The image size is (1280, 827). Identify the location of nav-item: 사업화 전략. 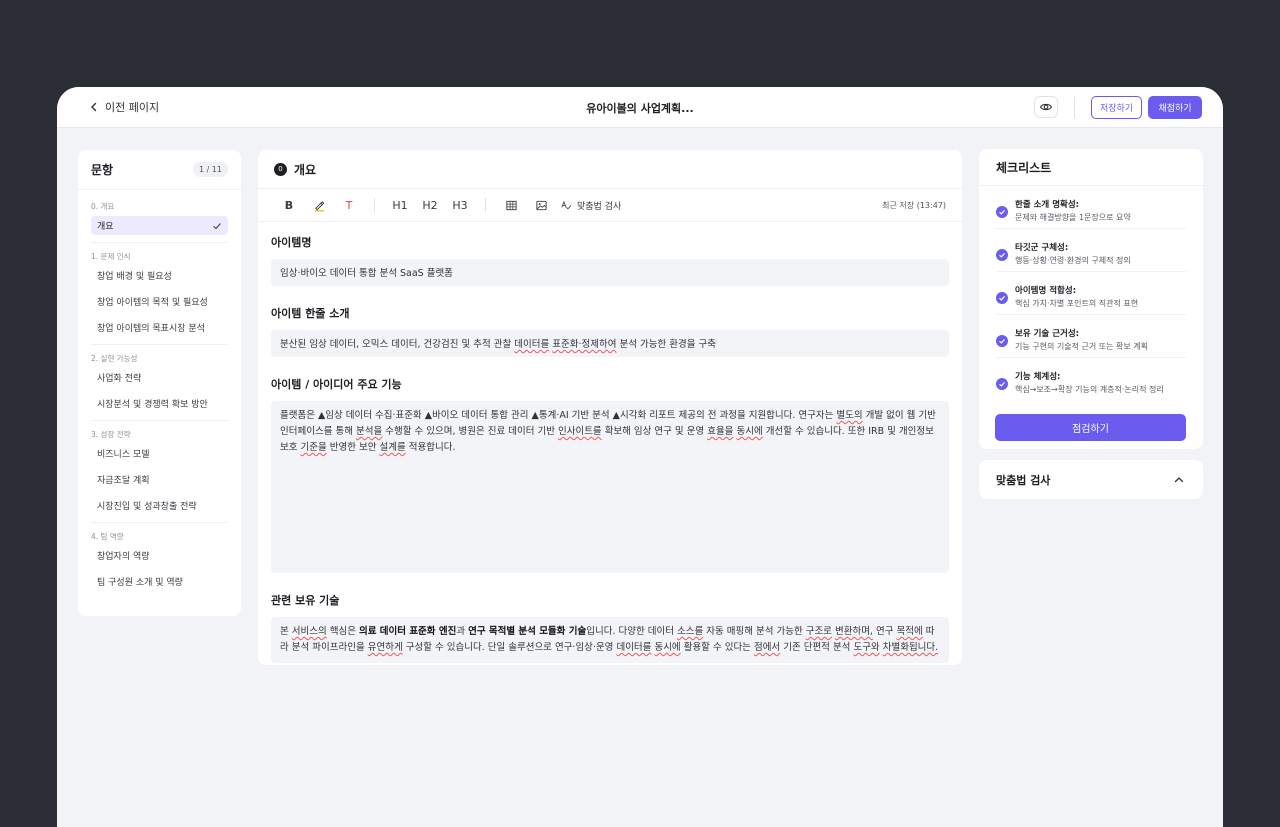
(159, 377).